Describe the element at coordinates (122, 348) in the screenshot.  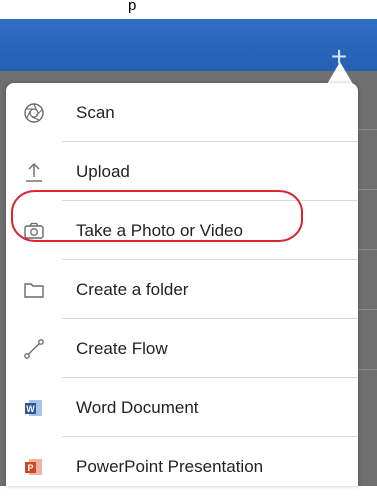
I see `menu-item-label: Create Flow` at that location.